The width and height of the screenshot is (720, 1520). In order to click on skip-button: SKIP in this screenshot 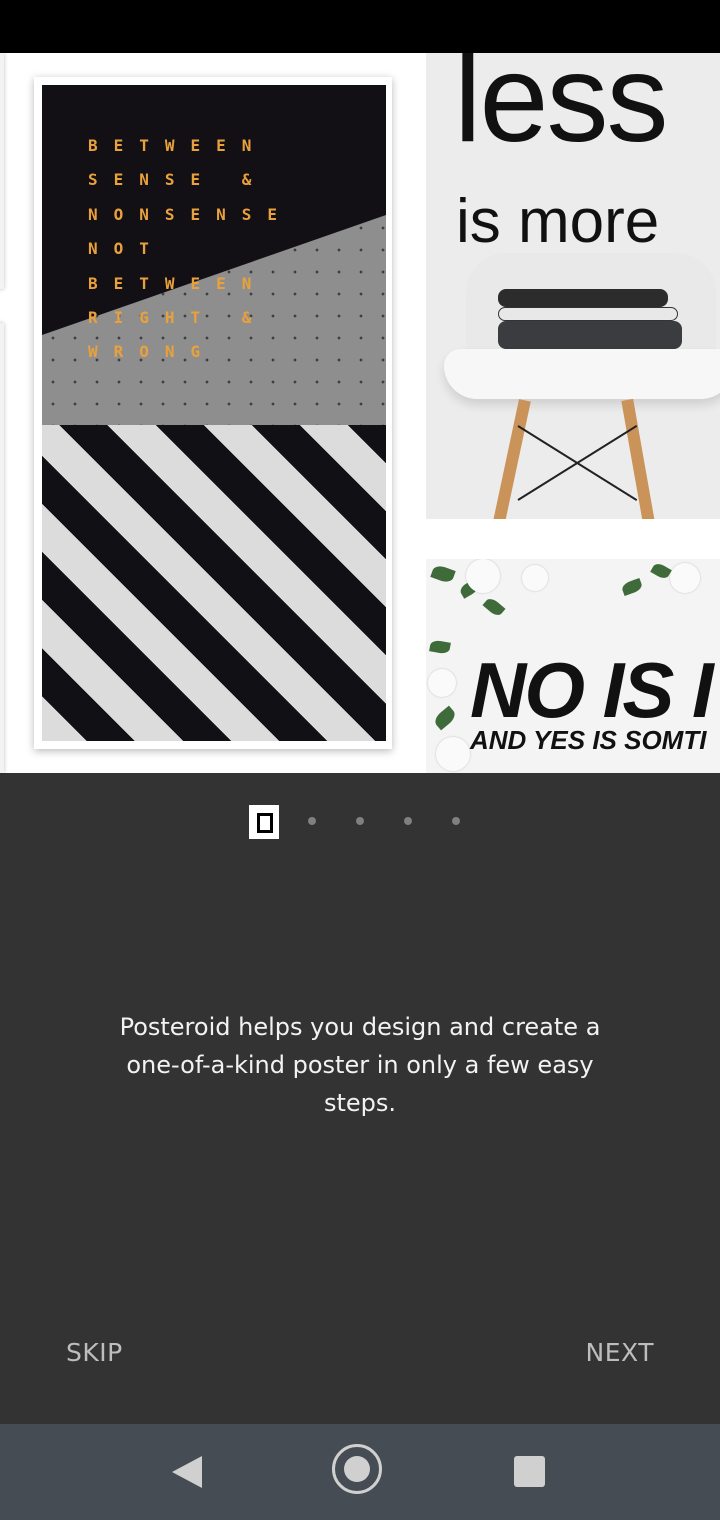, I will do `click(94, 1352)`.